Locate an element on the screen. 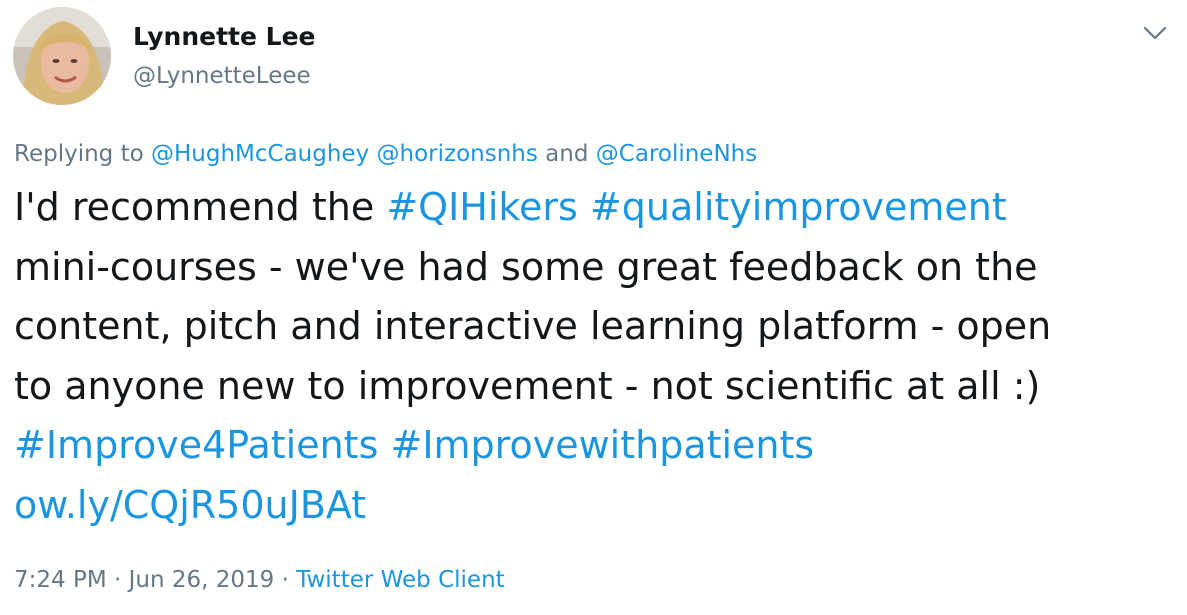 This screenshot has width=1187, height=615. tweet-line-6: ow.ly/CQjR50uJBAt is located at coordinates (594, 506).